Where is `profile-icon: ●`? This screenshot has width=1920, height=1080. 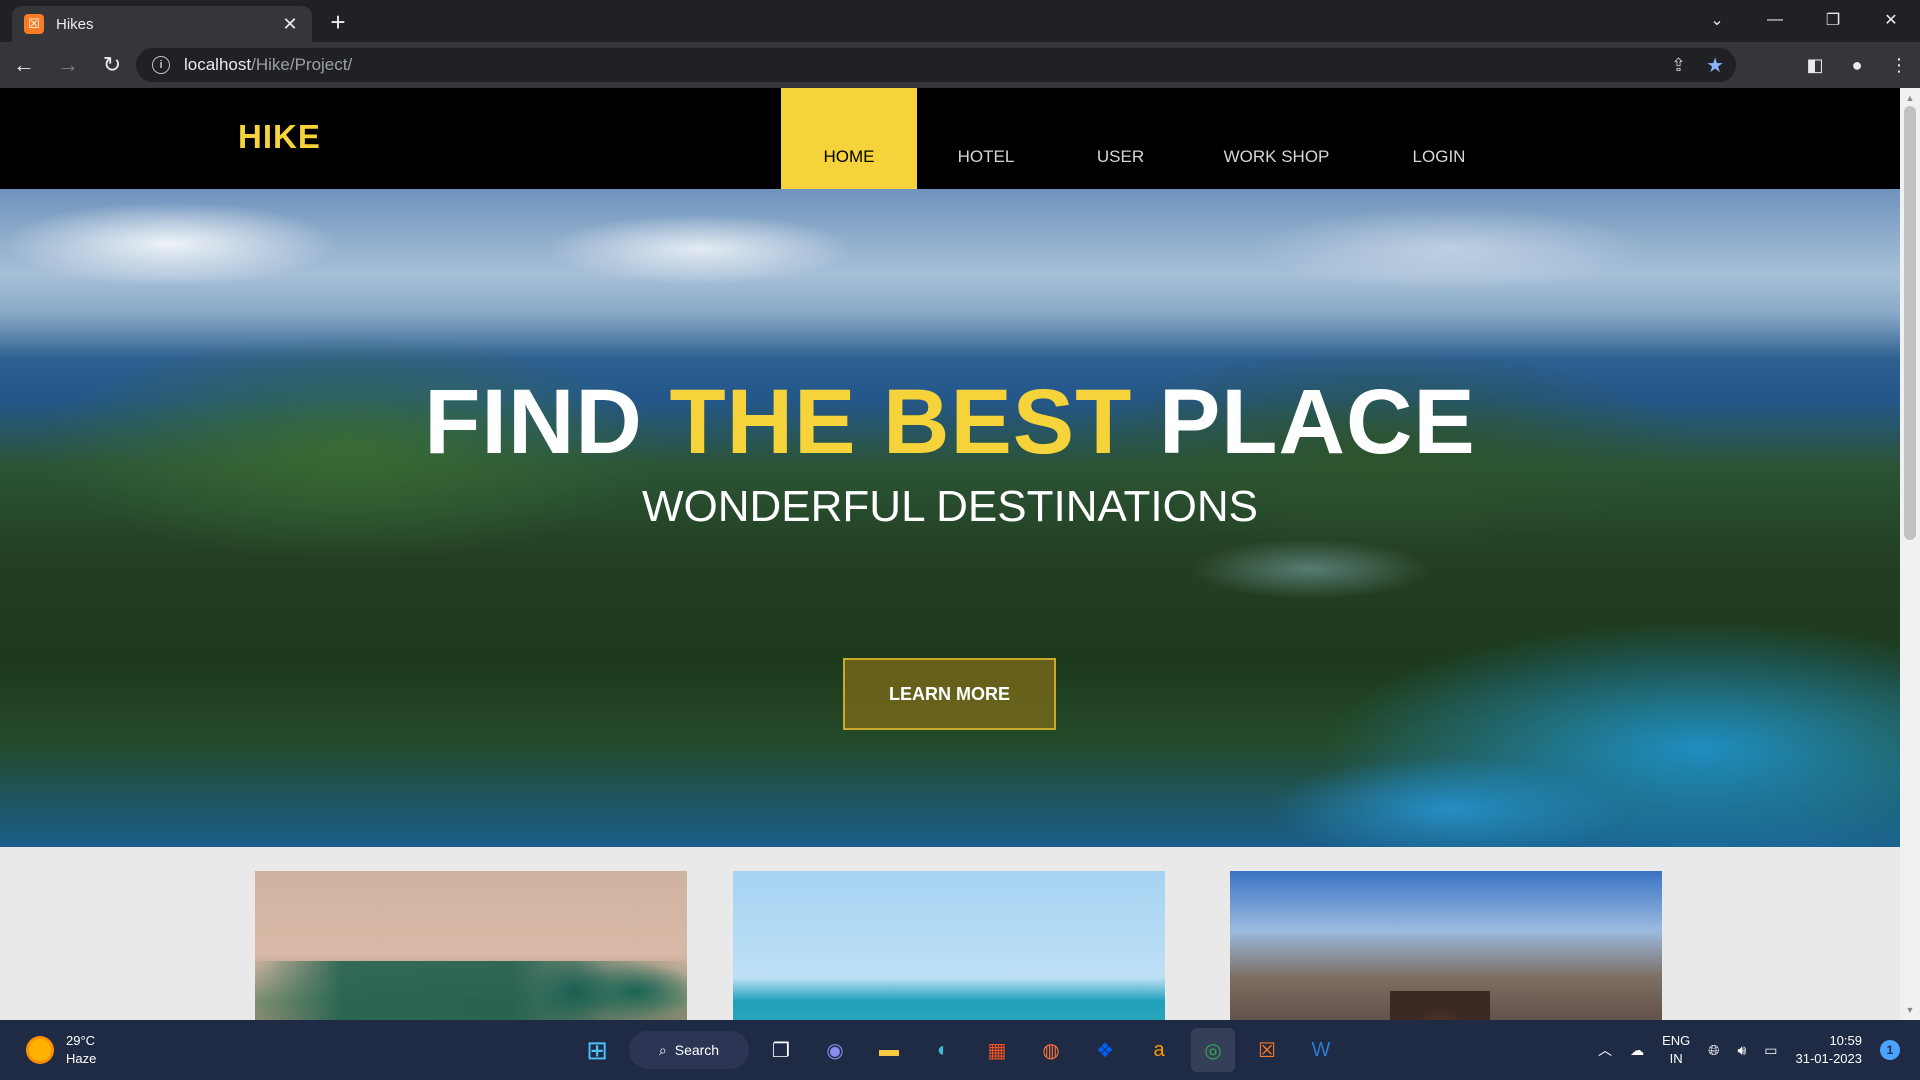 profile-icon: ● is located at coordinates (1857, 65).